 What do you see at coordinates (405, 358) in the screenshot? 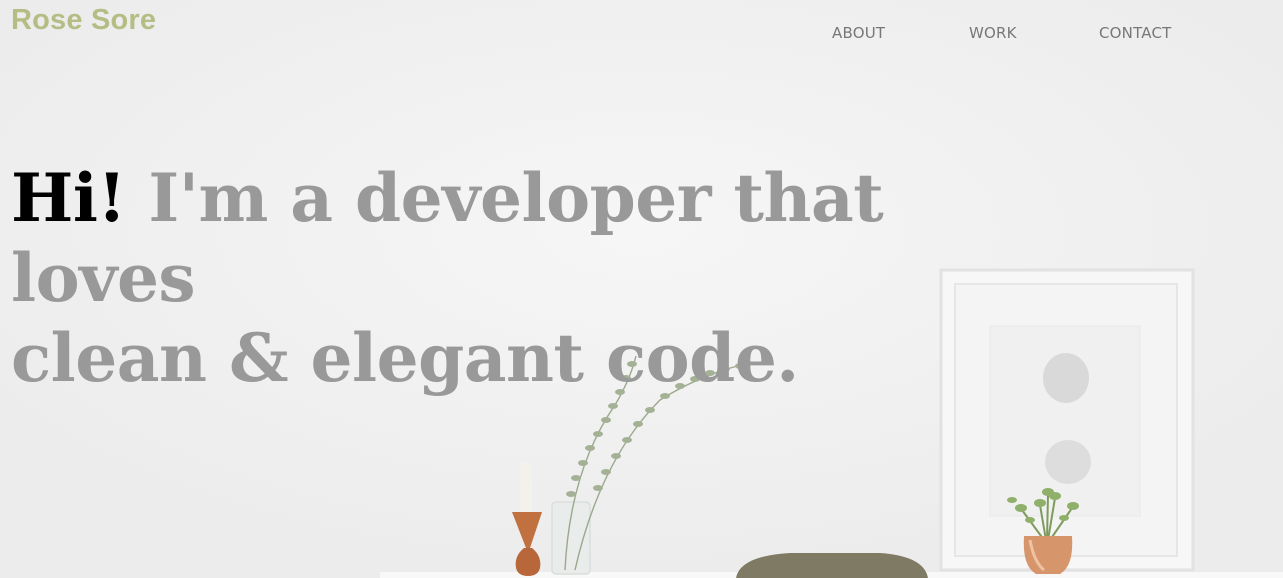
I see `hero-tagline-line2: clean & elegant code.` at bounding box center [405, 358].